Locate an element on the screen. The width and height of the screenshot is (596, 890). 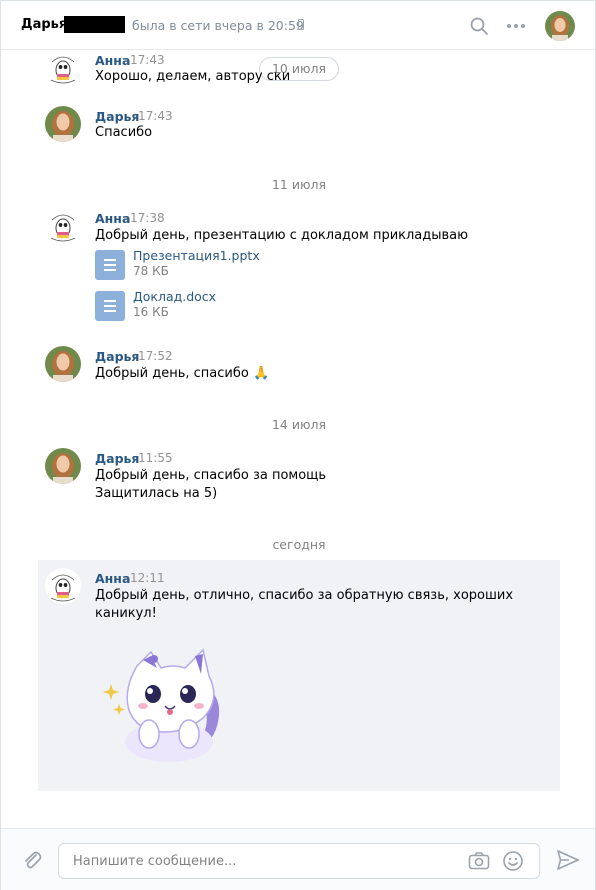
file-name: Доклад.docx is located at coordinates (174, 296).